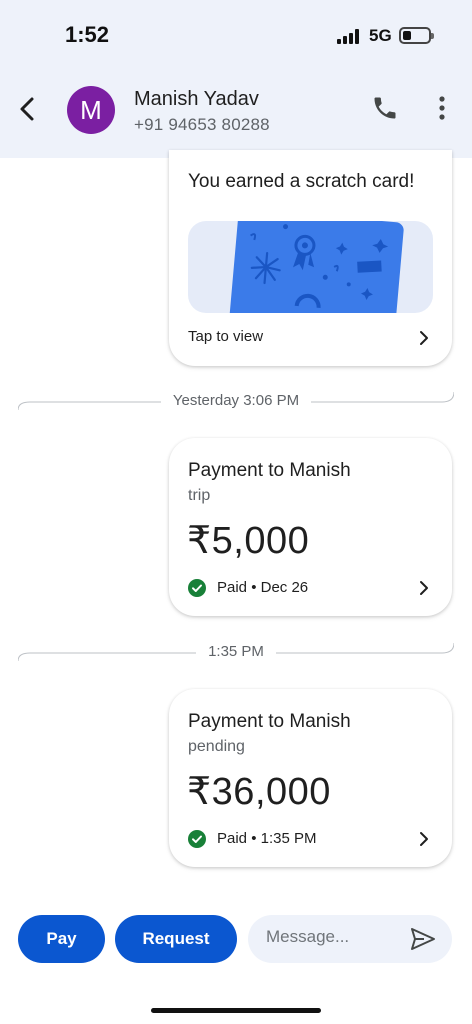 This screenshot has width=472, height=1024. I want to click on payment-amount: ₹36,000, so click(259, 792).